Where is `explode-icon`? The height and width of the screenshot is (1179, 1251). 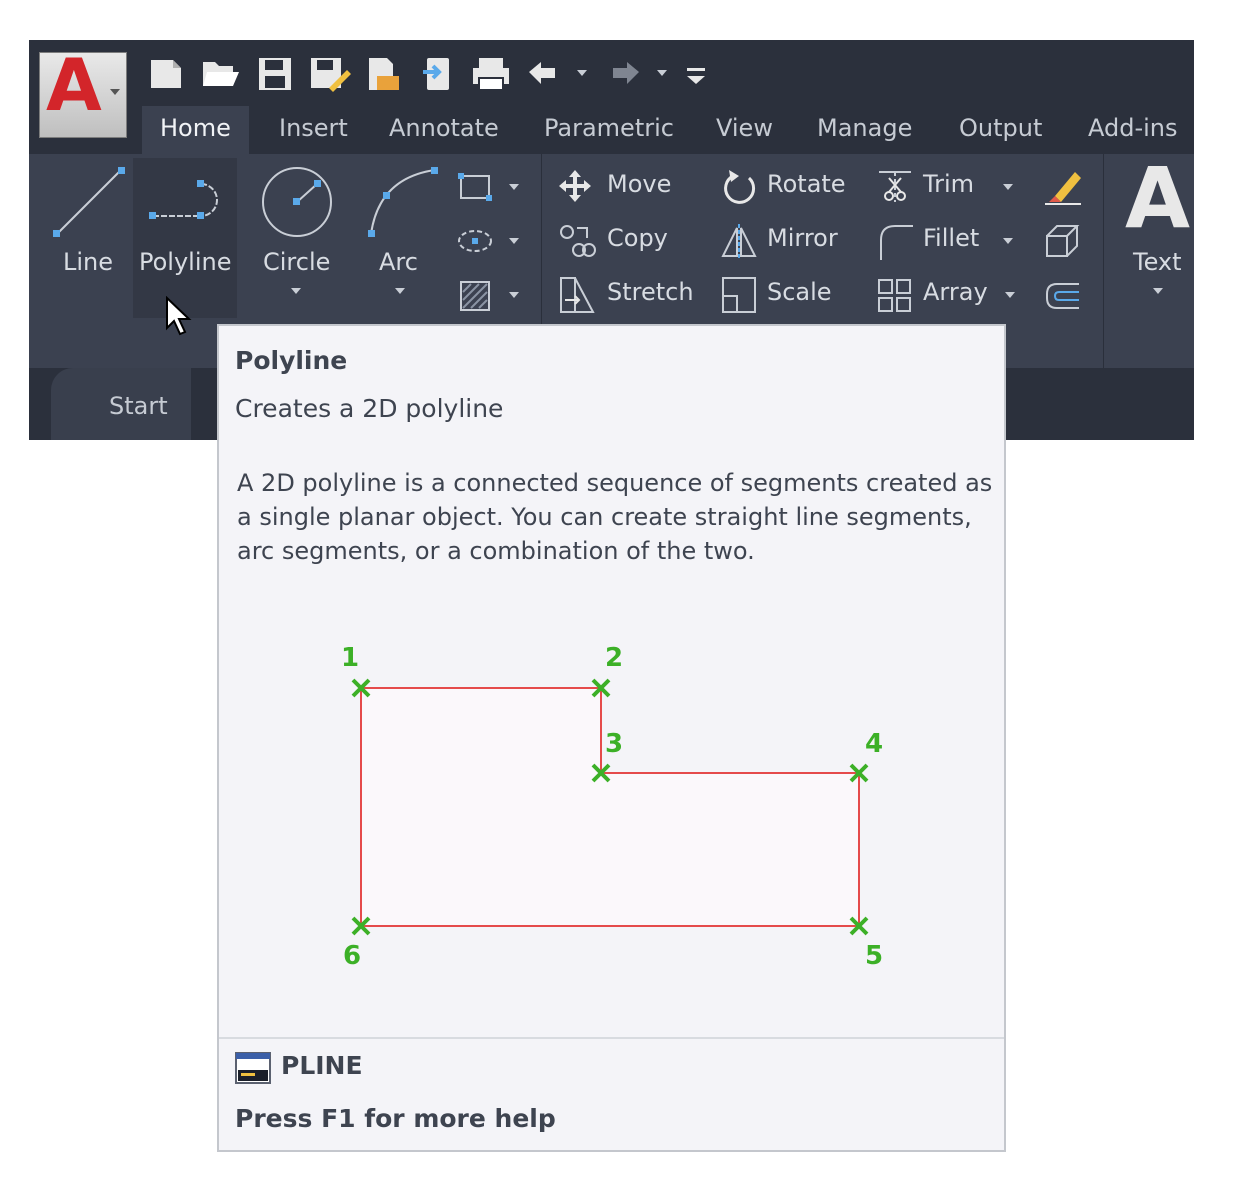 explode-icon is located at coordinates (1063, 242).